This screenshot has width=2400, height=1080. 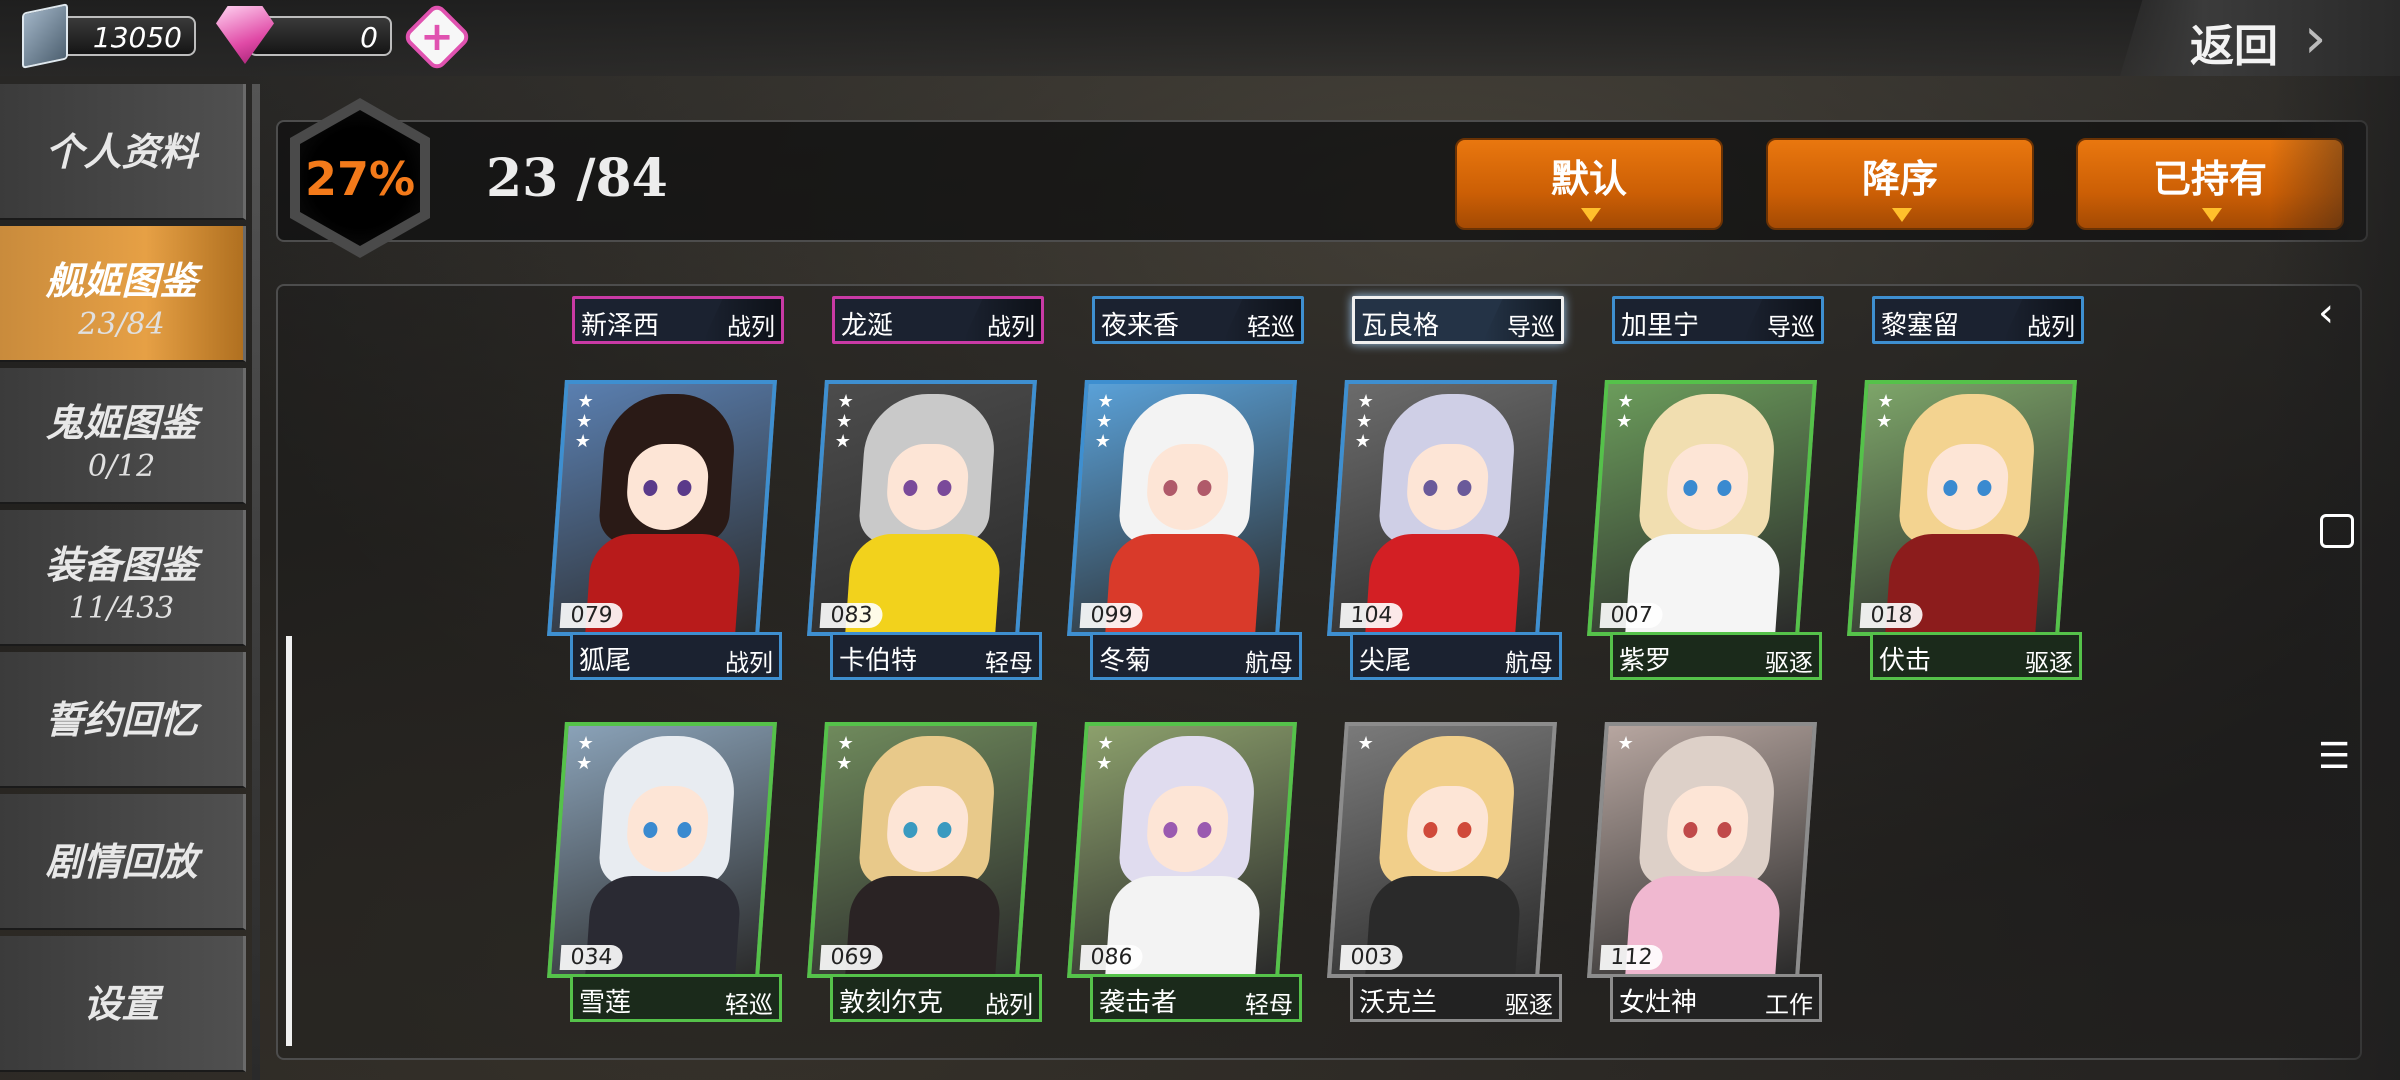 I want to click on ship-type: 轻母, so click(x=1269, y=1005).